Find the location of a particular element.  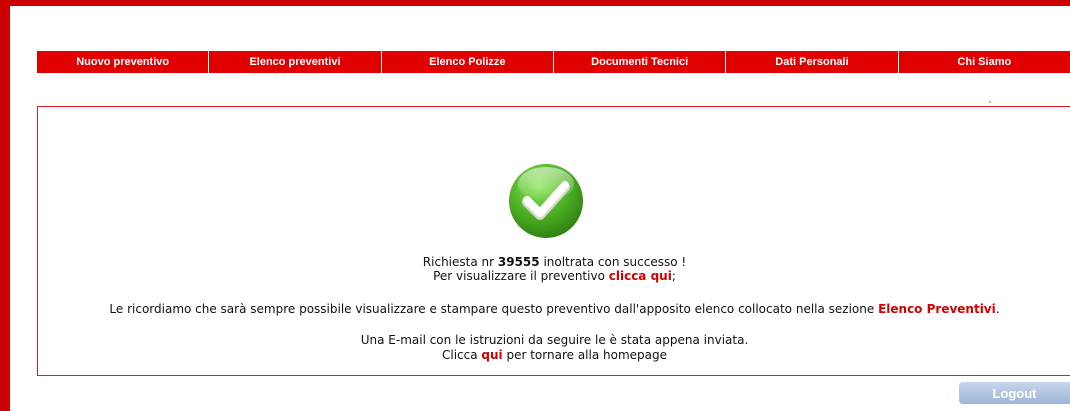

view-quote-text: Per visualizzare il preventivo is located at coordinates (521, 276).